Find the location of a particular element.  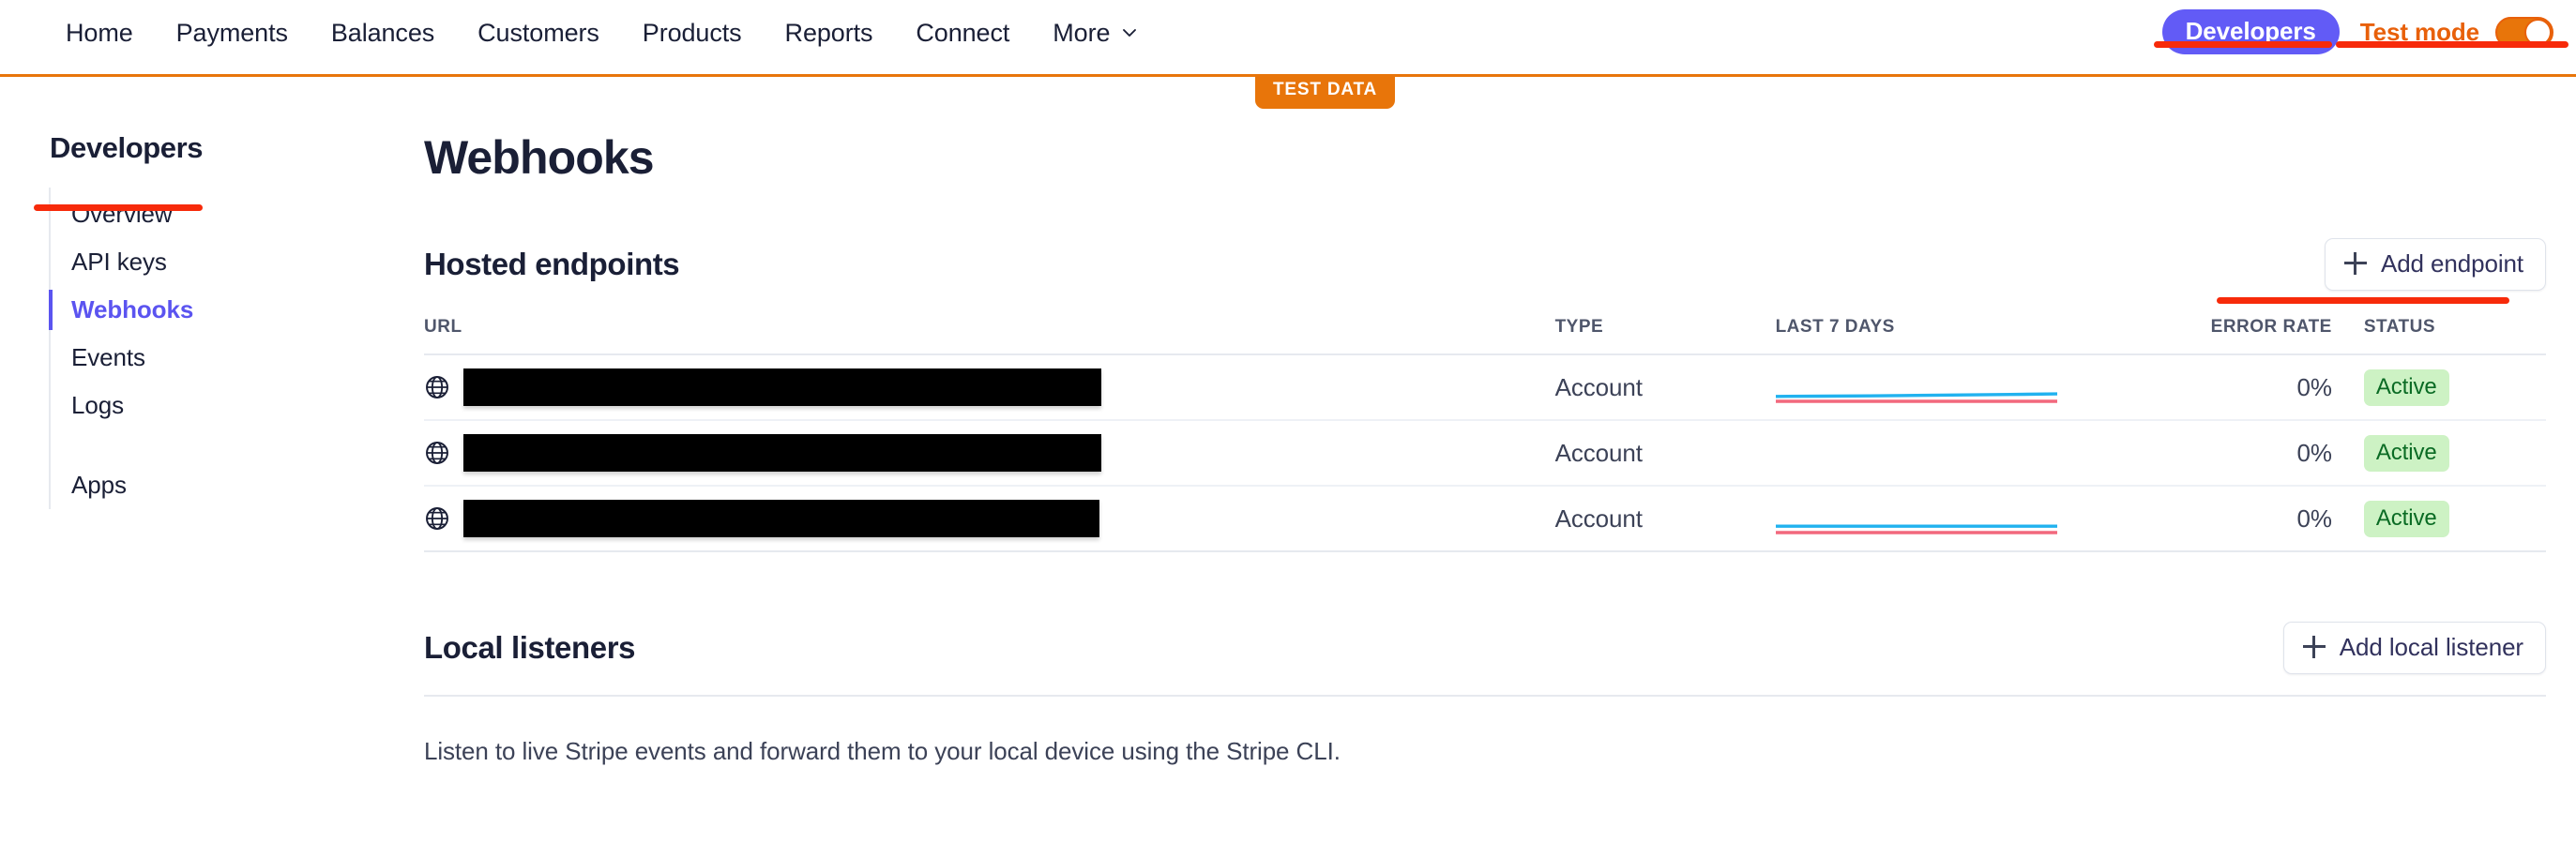

nav-balances: Balances is located at coordinates (383, 33).